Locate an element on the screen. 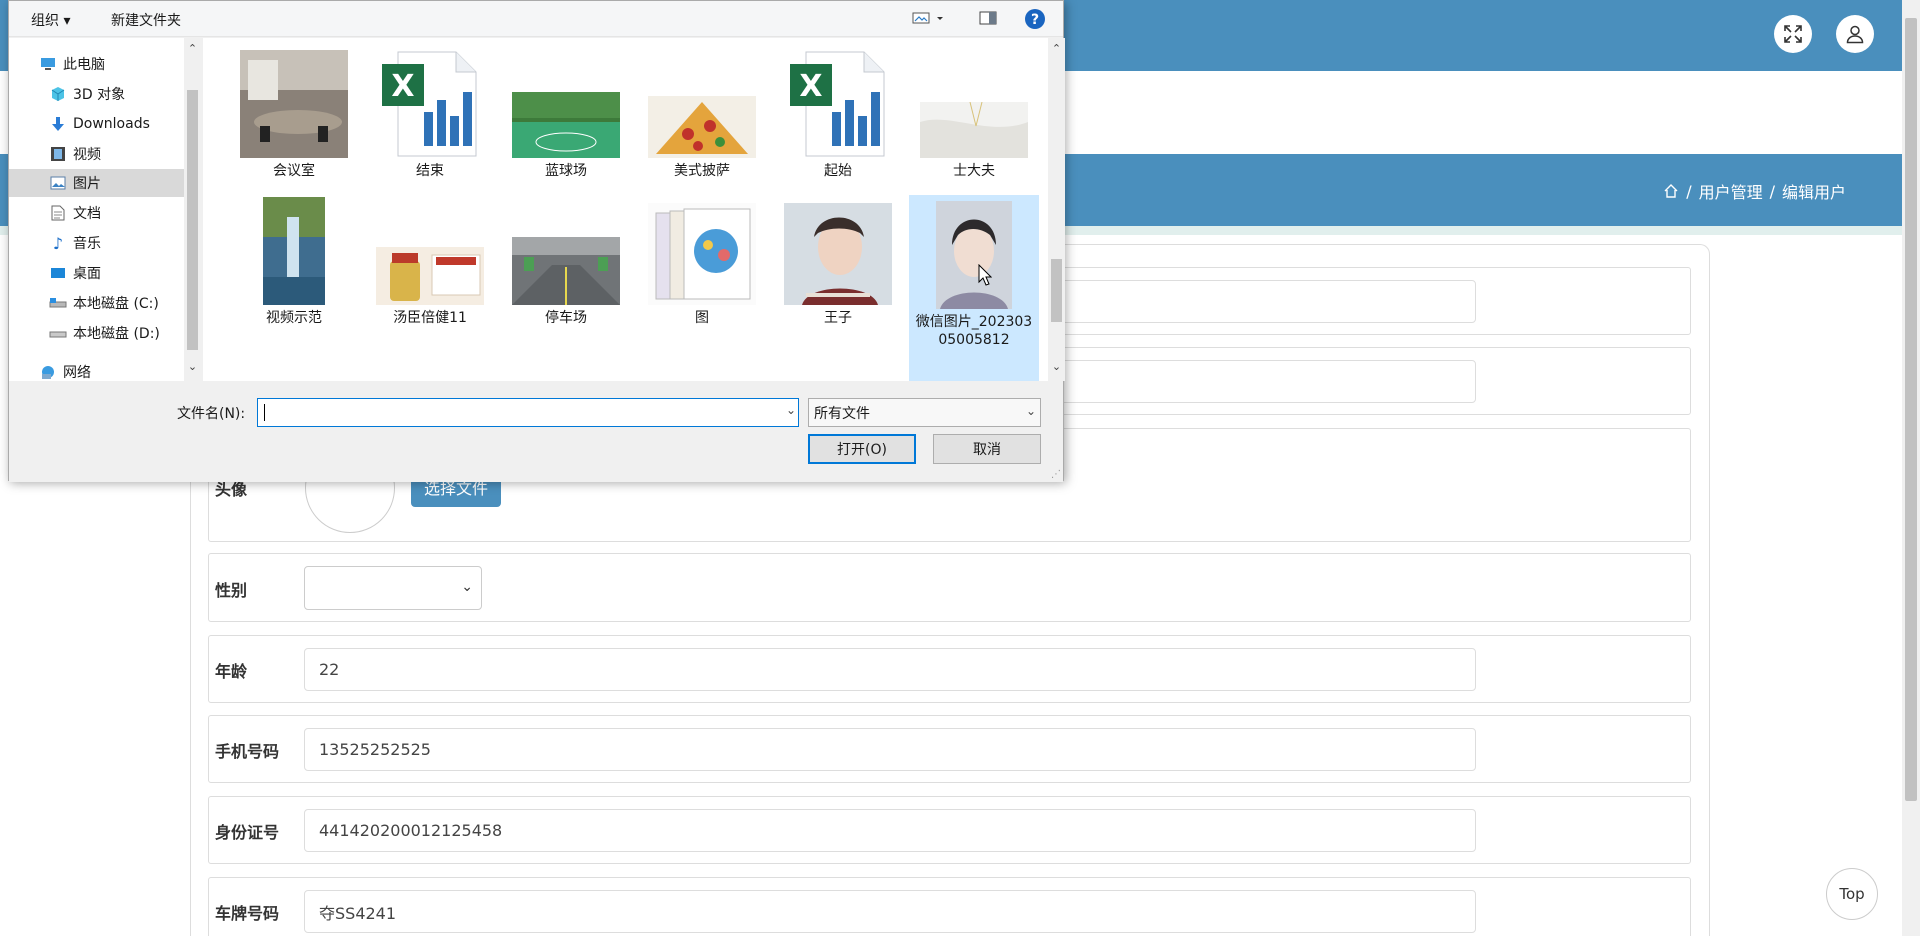 The image size is (1920, 936). nav-item-drive-d: 本地磁盘 (D:) is located at coordinates (96, 333).